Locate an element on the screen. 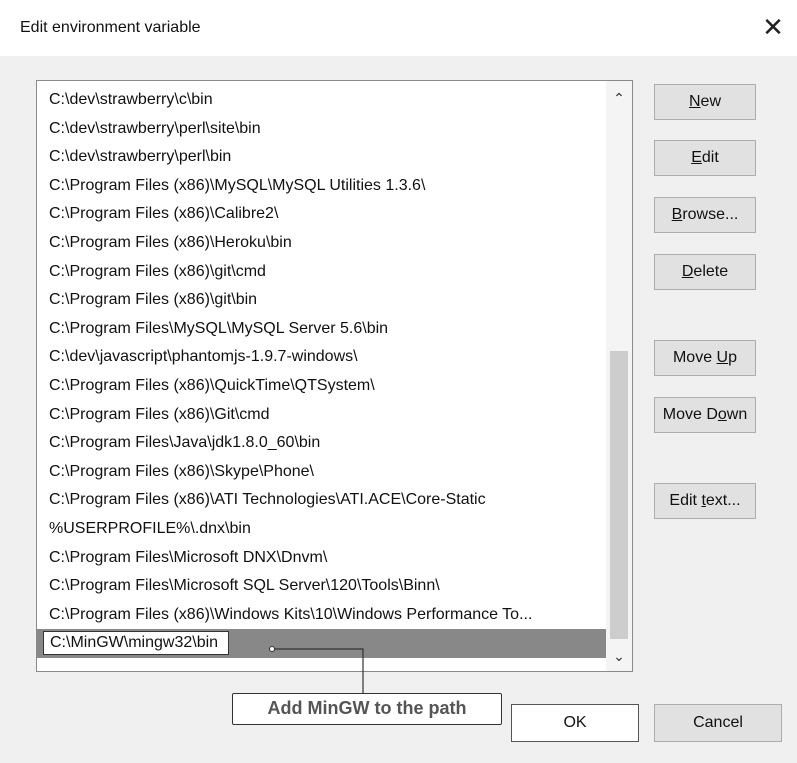  list-item: C:\Program Files (x86)\Heroku\bin is located at coordinates (322, 243).